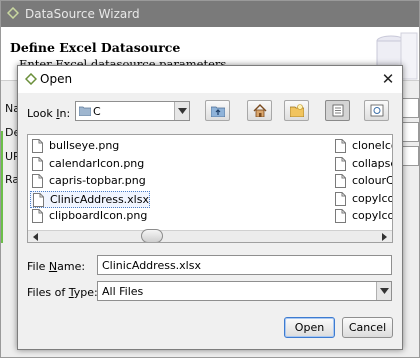  What do you see at coordinates (49, 113) in the screenshot?
I see `look-in-label: Look In:` at bounding box center [49, 113].